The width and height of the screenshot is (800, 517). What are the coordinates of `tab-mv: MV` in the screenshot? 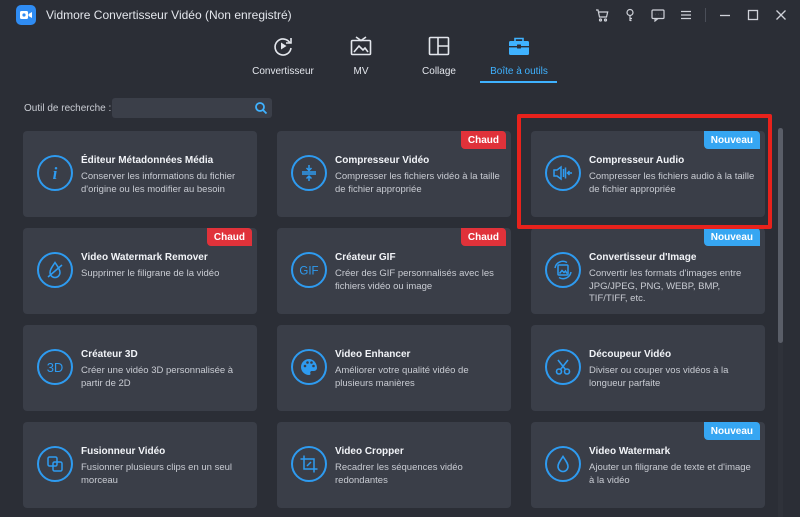 It's located at (361, 58).